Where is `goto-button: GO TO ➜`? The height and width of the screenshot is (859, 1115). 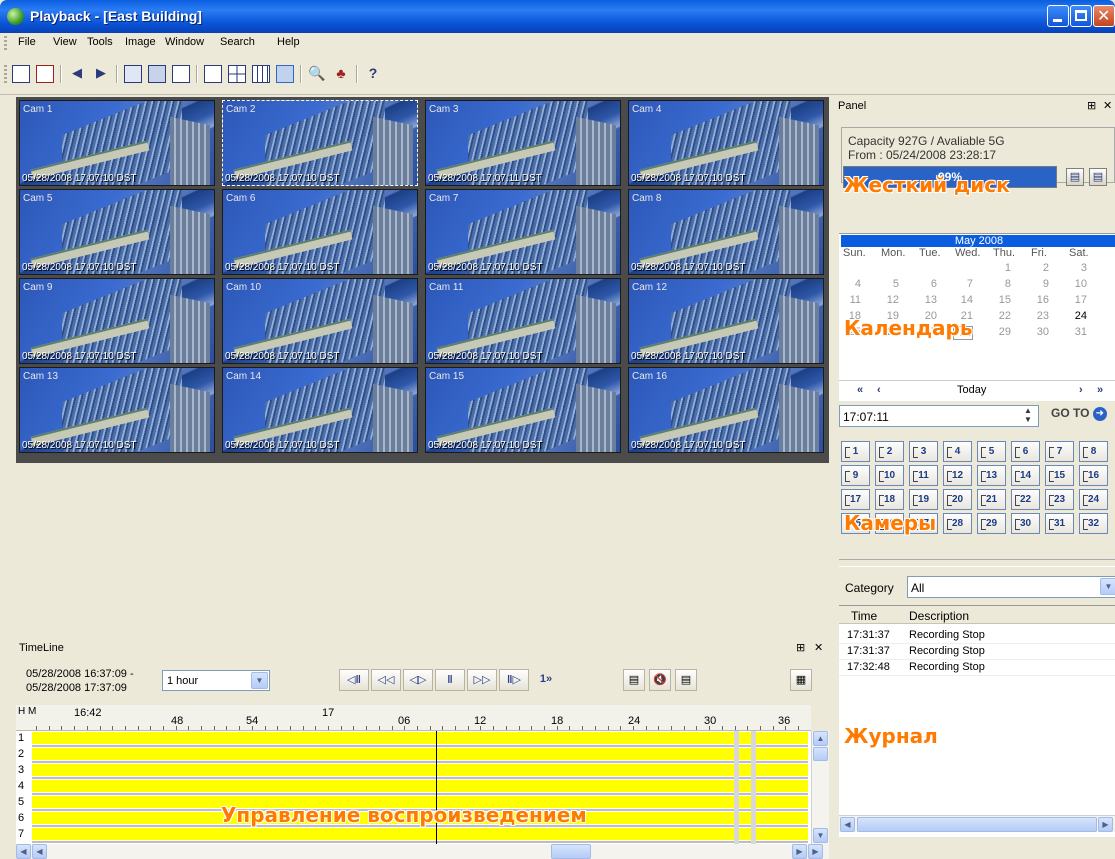
goto-button: GO TO ➜ is located at coordinates (1082, 416).